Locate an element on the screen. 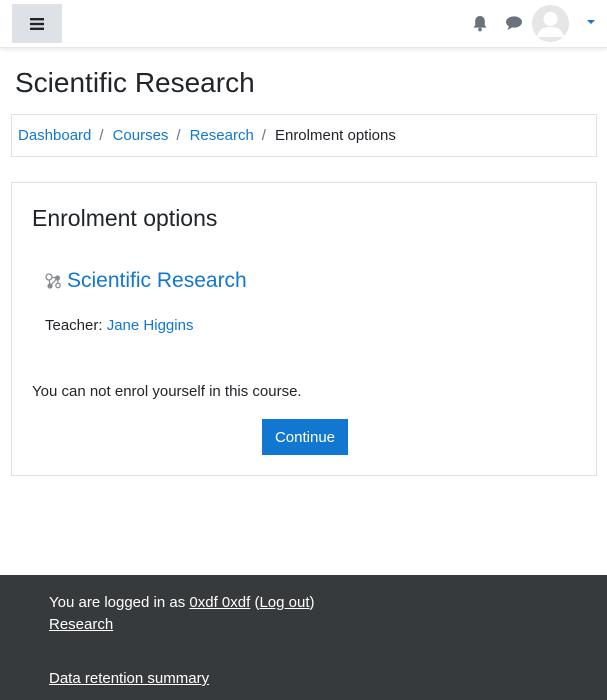 Image resolution: width=607 pixels, height=700 pixels. breadcrumb-current: Enrolment options is located at coordinates (335, 135).